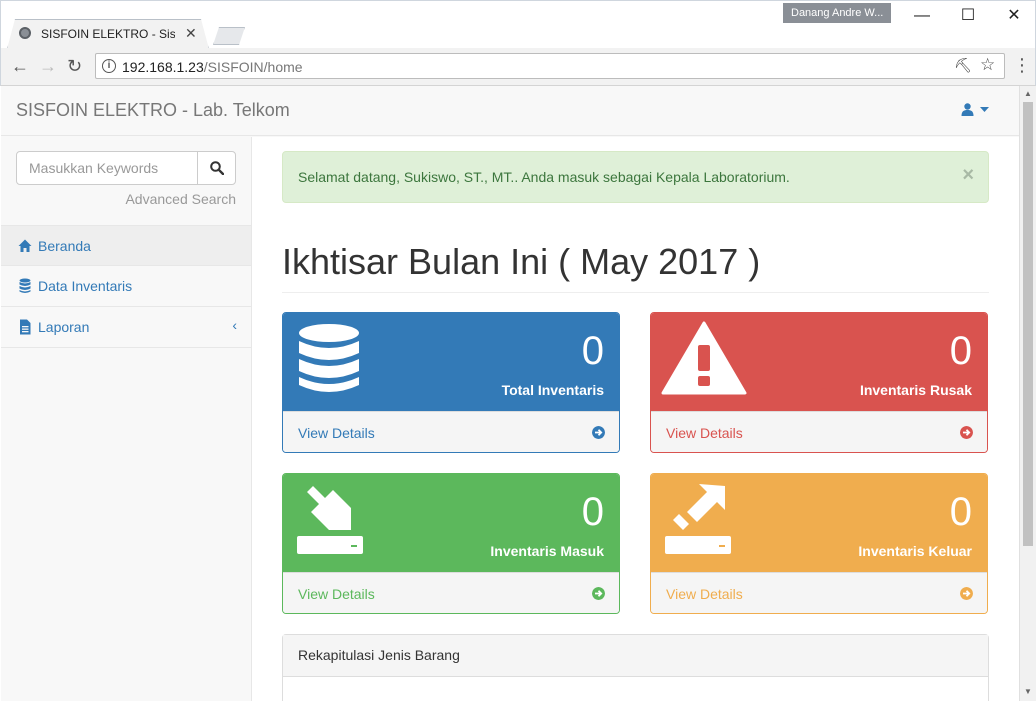 The image size is (1036, 701). Describe the element at coordinates (108, 34) in the screenshot. I see `tab-title: SISFOIN ELEKTRO - Sistem` at that location.